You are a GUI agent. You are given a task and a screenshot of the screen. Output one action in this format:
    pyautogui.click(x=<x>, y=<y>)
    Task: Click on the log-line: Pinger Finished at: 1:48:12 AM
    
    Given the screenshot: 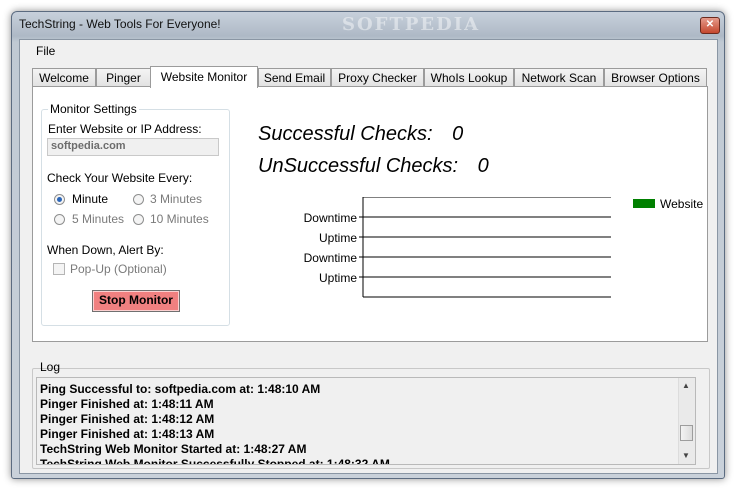 What is the action you would take?
    pyautogui.click(x=127, y=419)
    